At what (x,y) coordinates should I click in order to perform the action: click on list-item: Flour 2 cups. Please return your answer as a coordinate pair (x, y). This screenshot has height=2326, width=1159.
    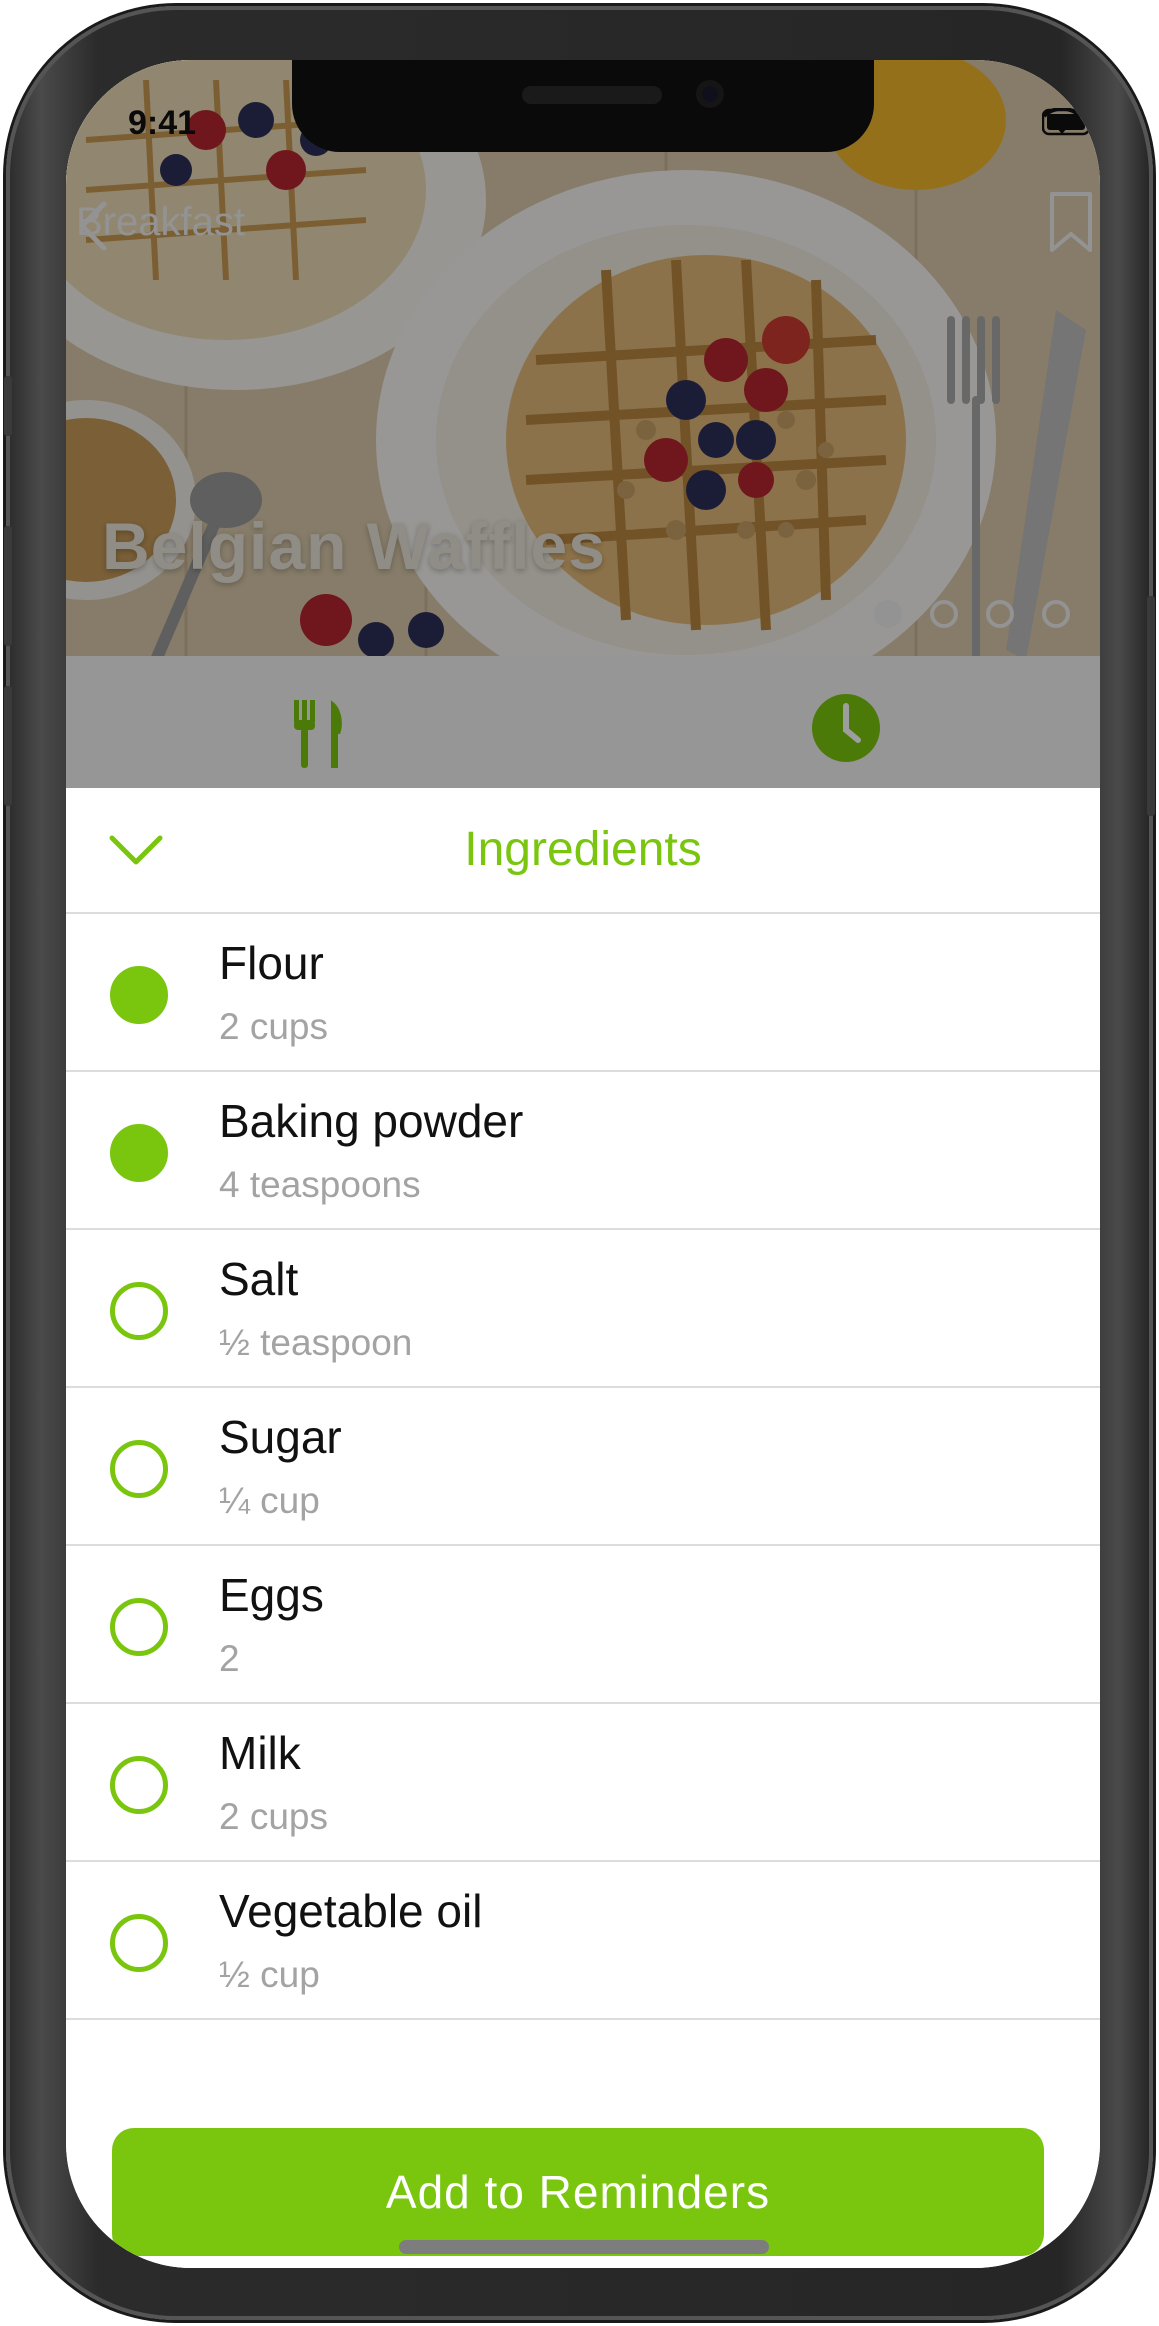
    Looking at the image, I should click on (583, 993).